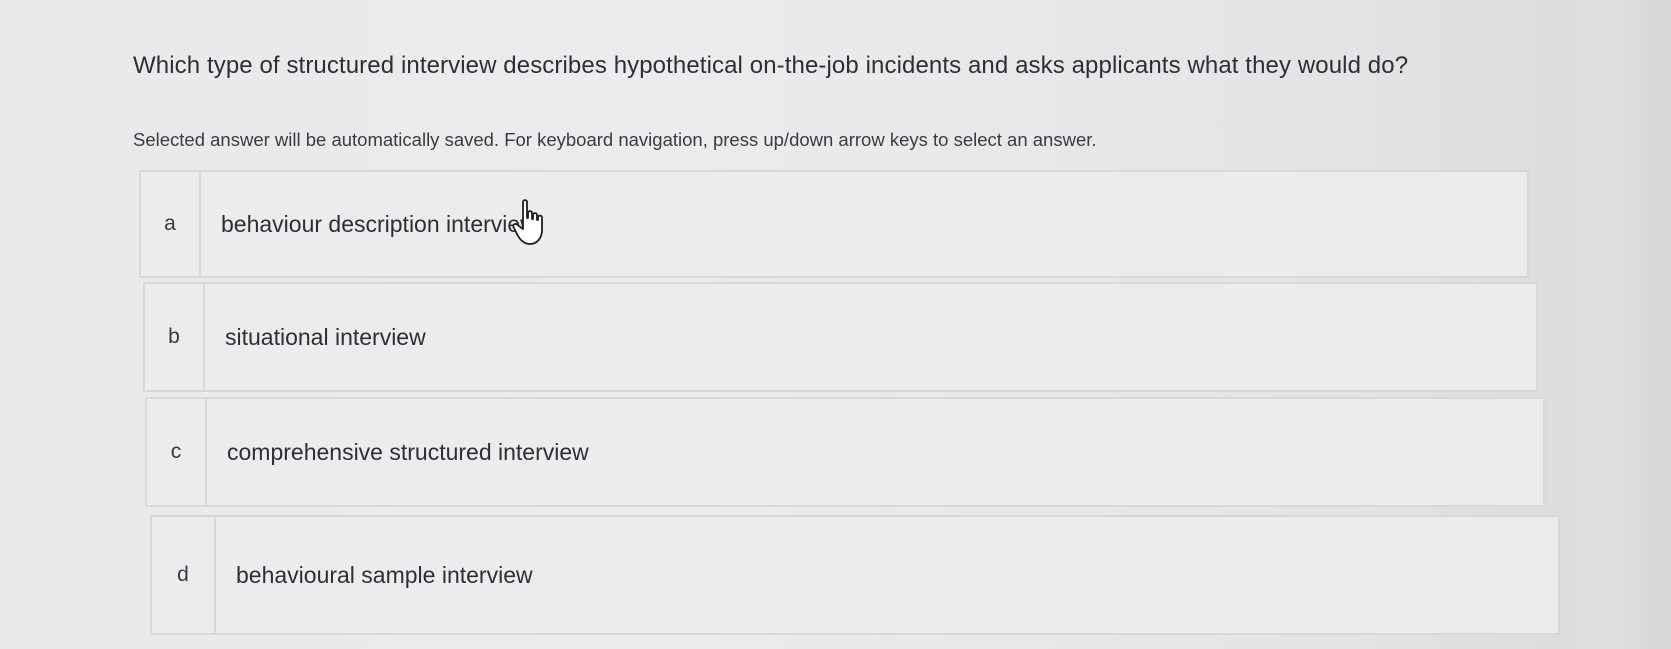 The height and width of the screenshot is (649, 1671). Describe the element at coordinates (840, 337) in the screenshot. I see `answer-option-b: b situational interview` at that location.